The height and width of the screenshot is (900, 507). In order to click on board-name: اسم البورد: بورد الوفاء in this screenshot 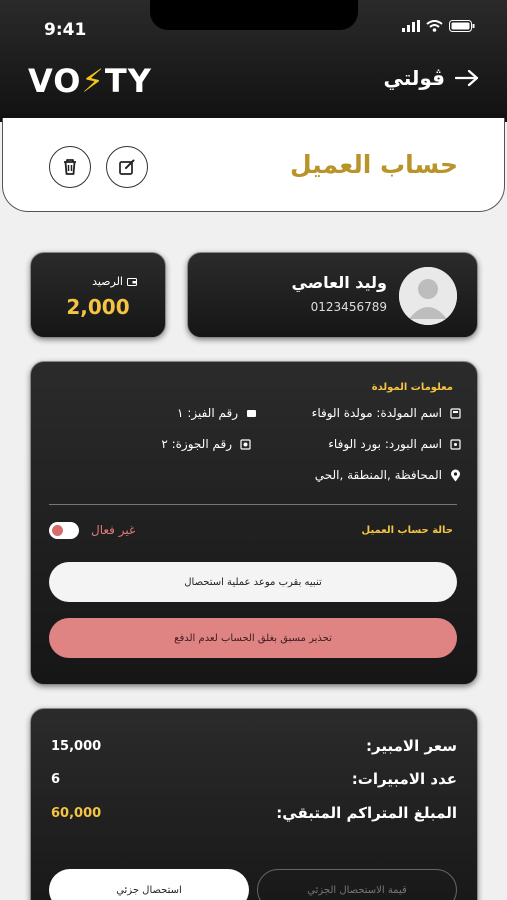, I will do `click(385, 444)`.